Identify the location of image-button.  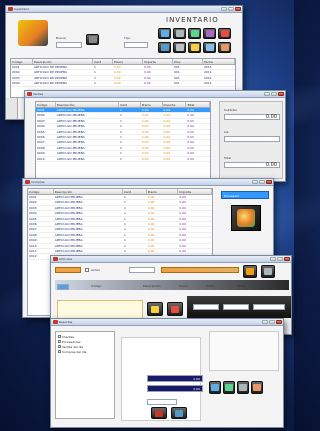
(250, 271).